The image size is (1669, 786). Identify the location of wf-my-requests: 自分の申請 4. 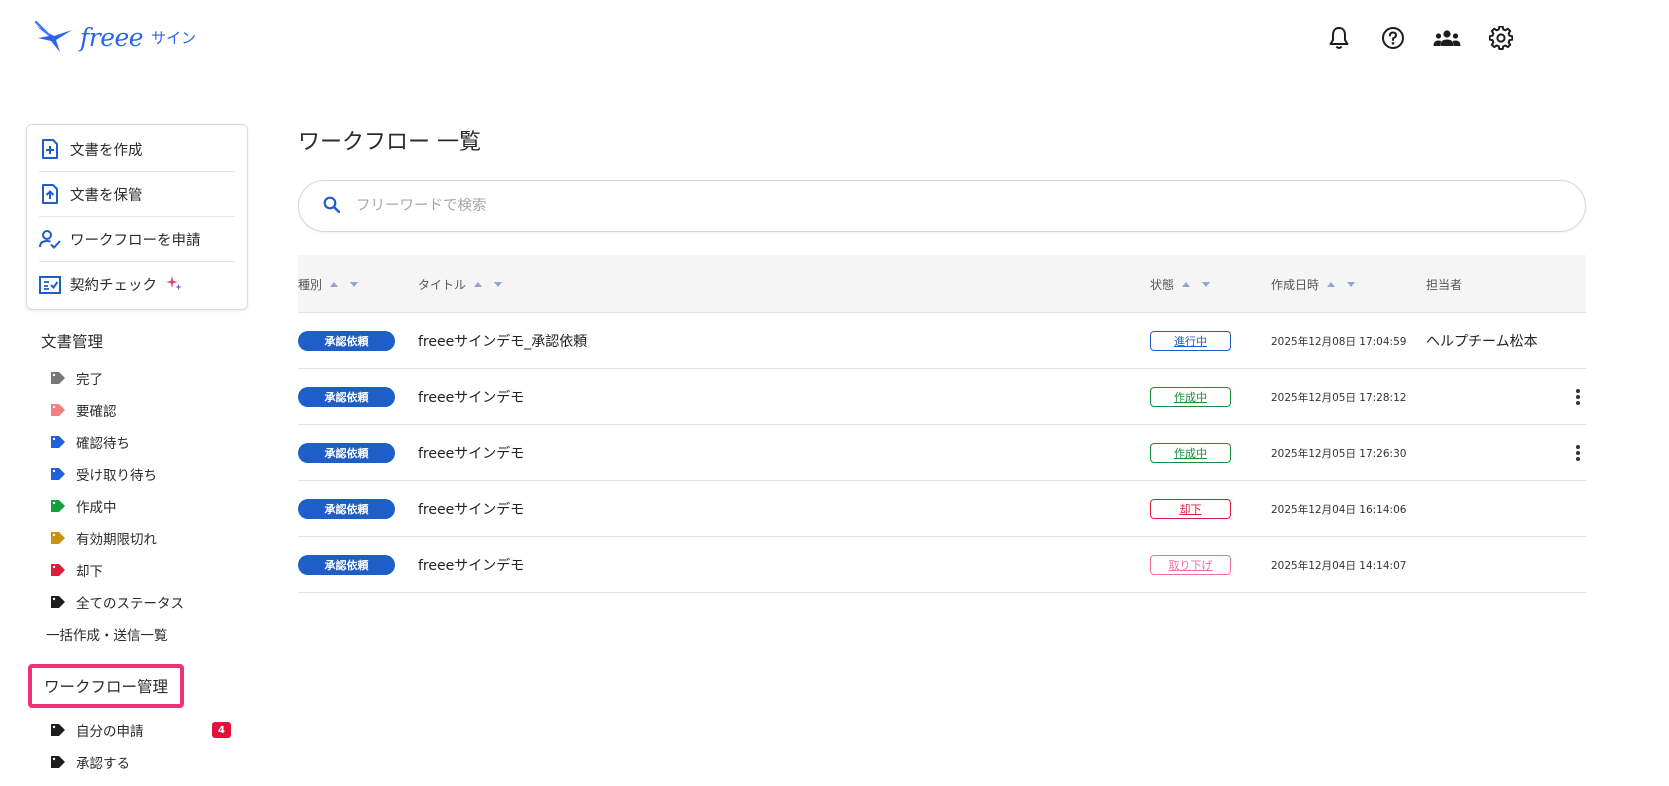
(137, 730).